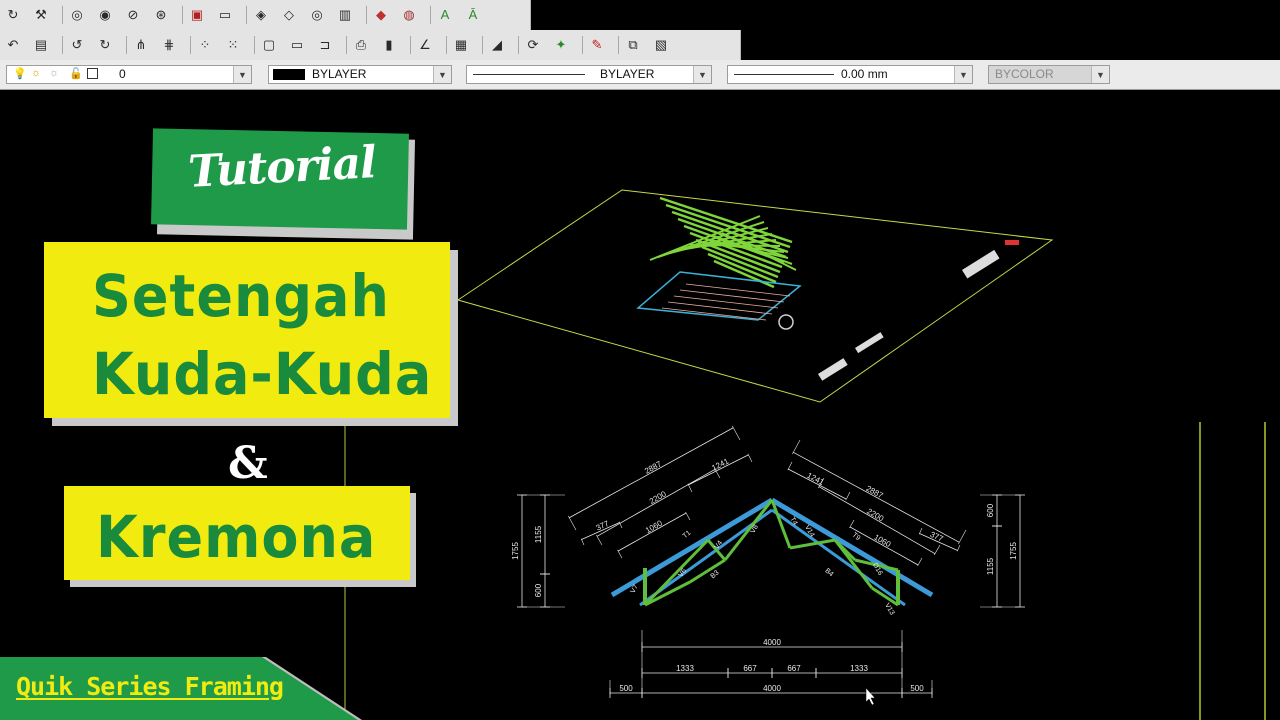  What do you see at coordinates (360, 74) in the screenshot?
I see `color-dropdown: BYLAYER ▼` at bounding box center [360, 74].